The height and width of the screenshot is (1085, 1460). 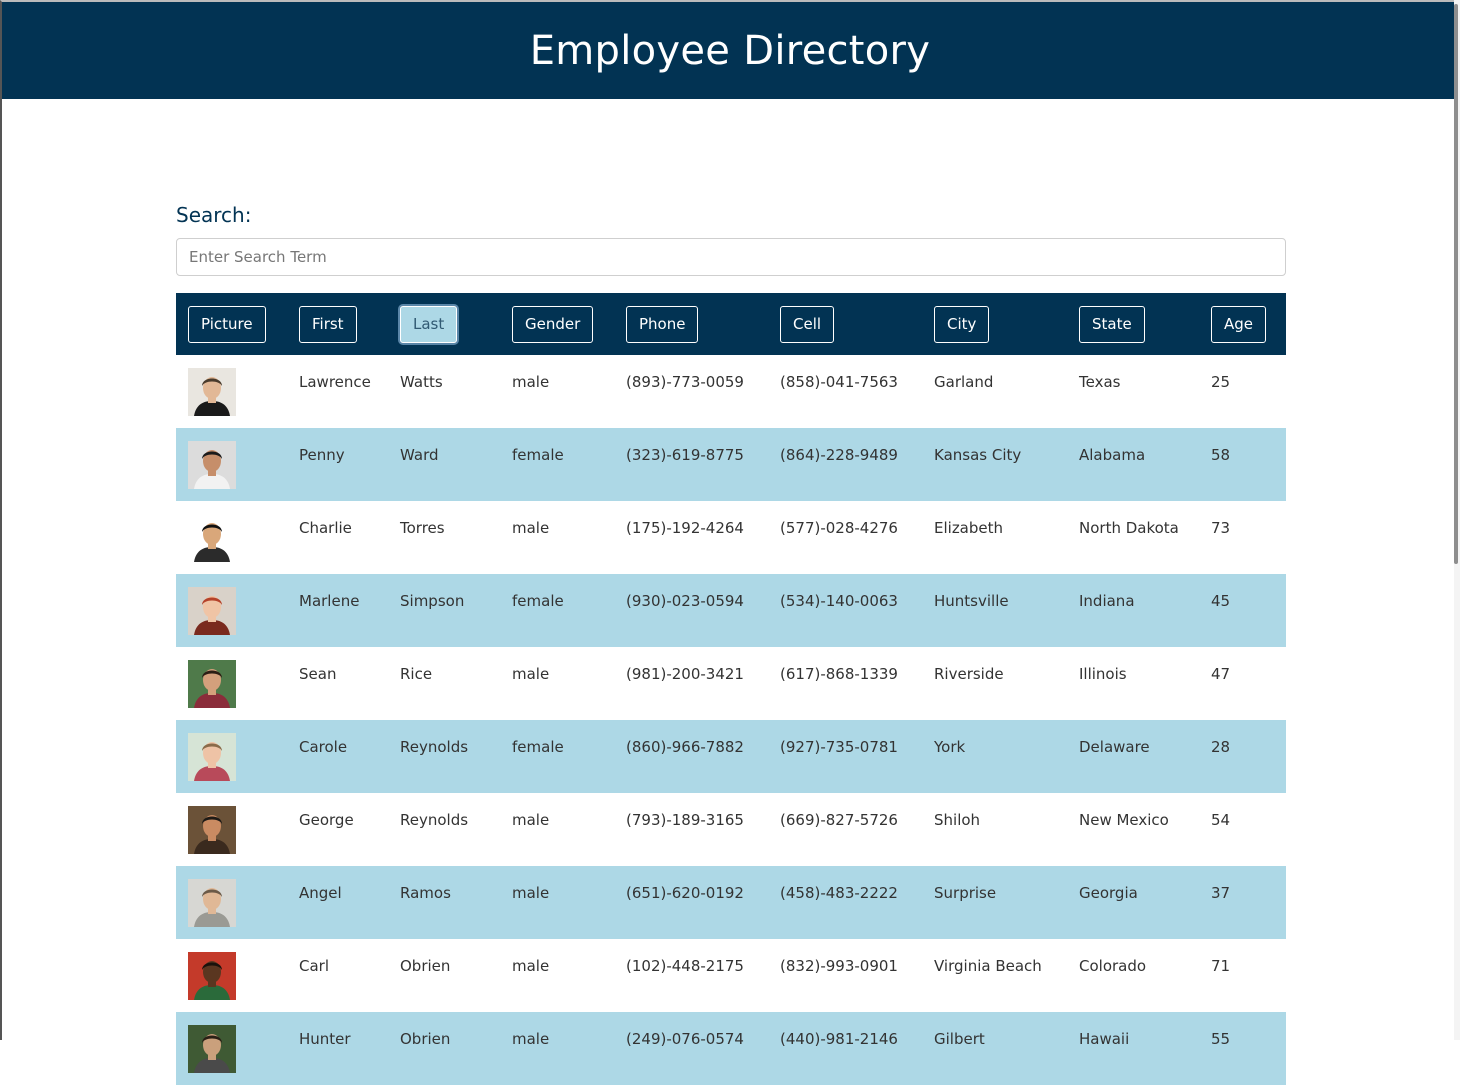 I want to click on age-cell: 25, so click(x=1221, y=382).